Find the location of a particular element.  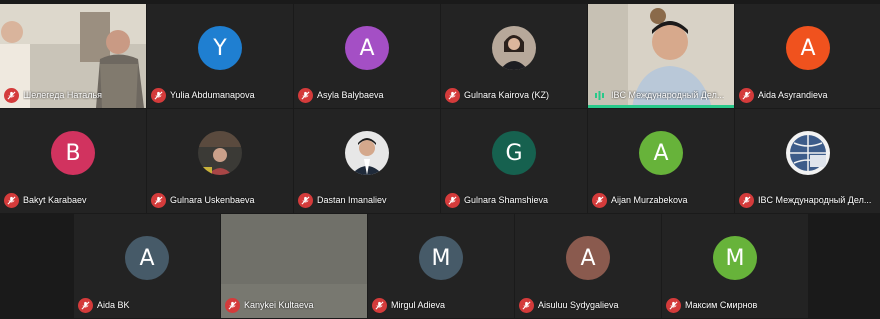

nameplate: Максим Смирнов is located at coordinates (711, 305).